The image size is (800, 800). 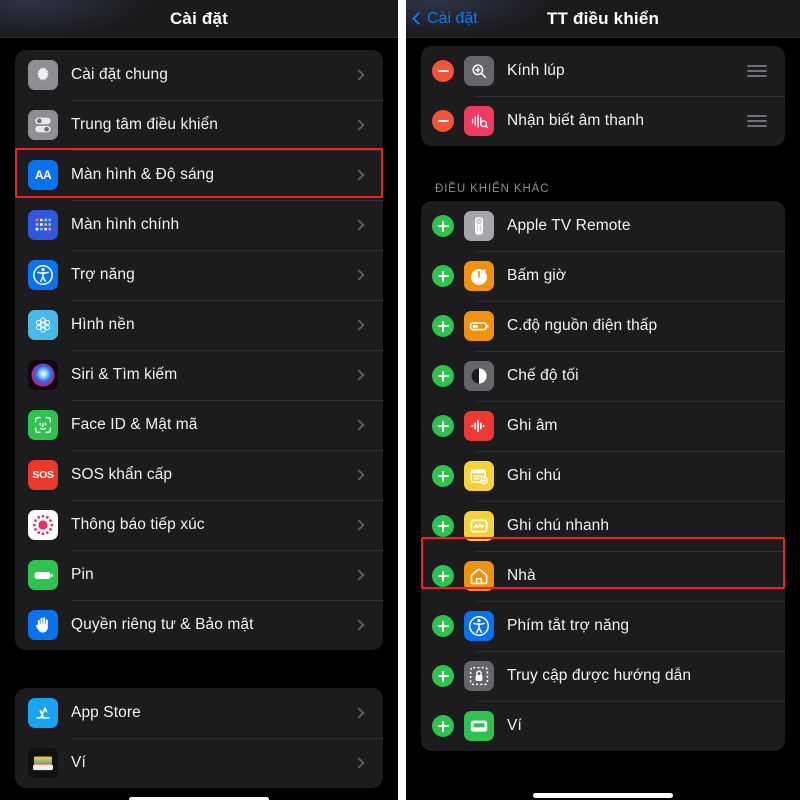 What do you see at coordinates (43, 75) in the screenshot?
I see `gear-icon` at bounding box center [43, 75].